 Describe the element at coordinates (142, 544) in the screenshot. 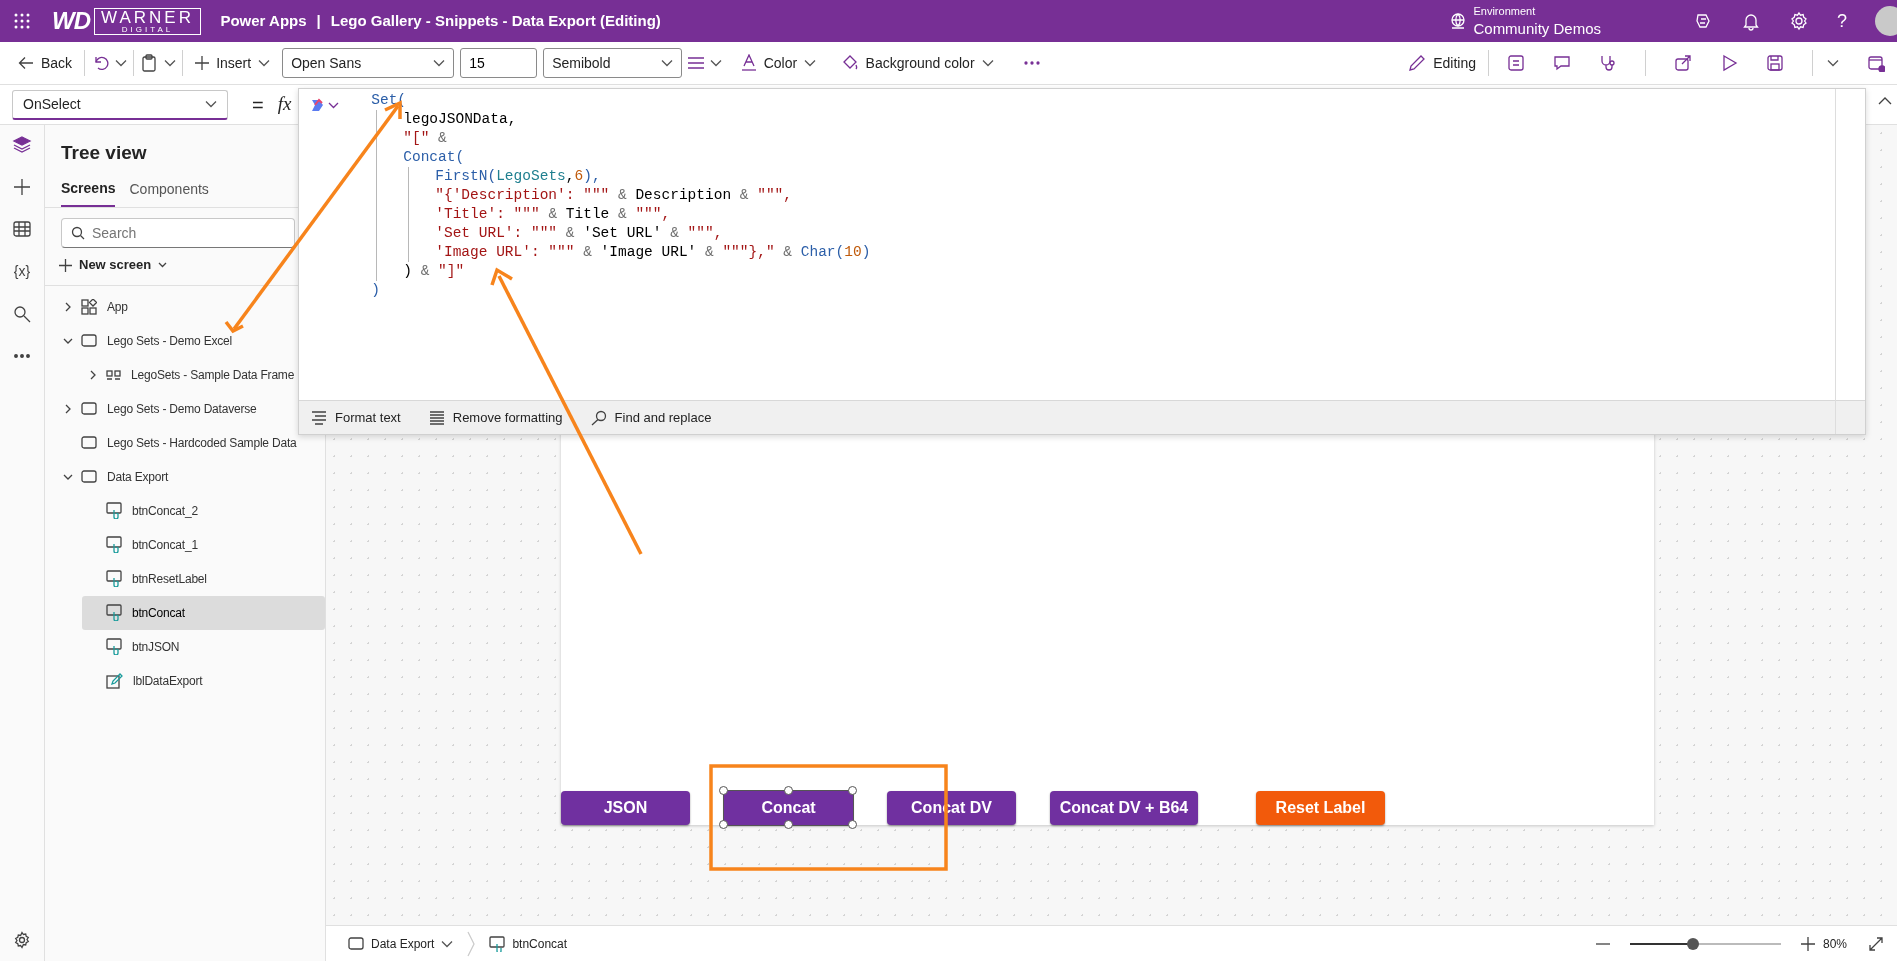

I see `tree-item: btnConcat_1` at that location.